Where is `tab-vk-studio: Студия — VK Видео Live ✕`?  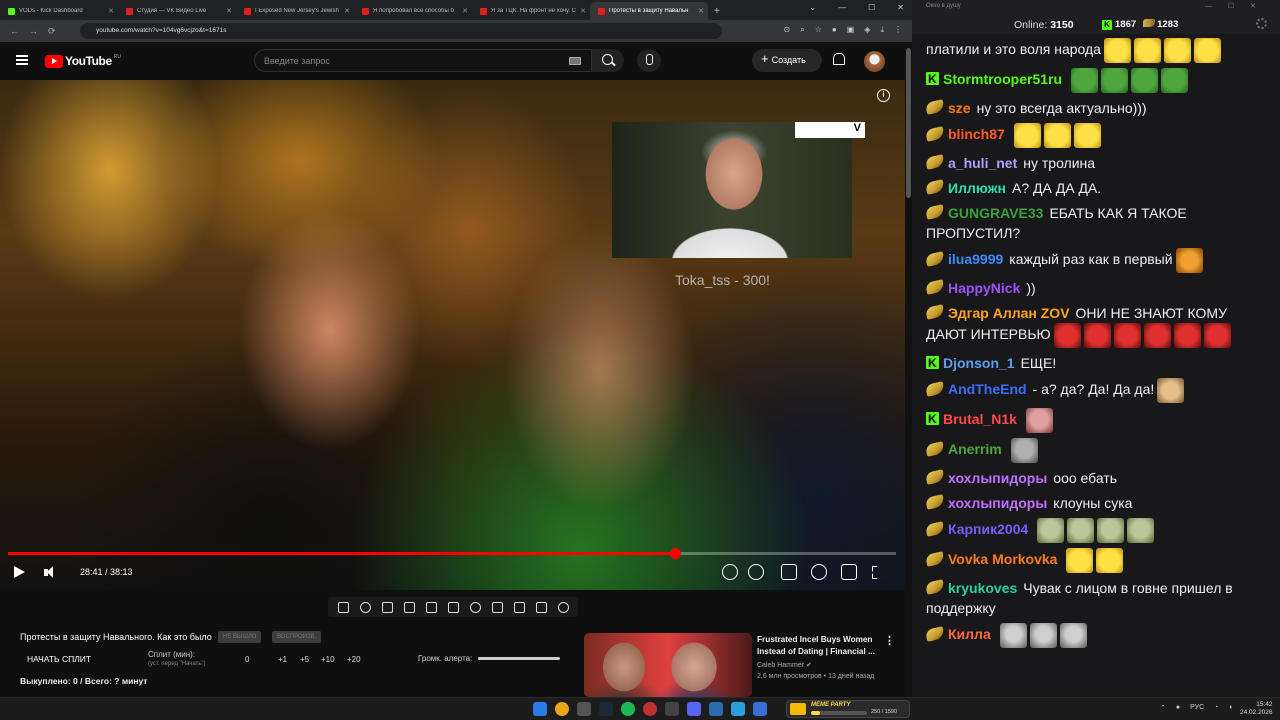
tab-vk-studio: Студия — VK Видео Live ✕ is located at coordinates (177, 11).